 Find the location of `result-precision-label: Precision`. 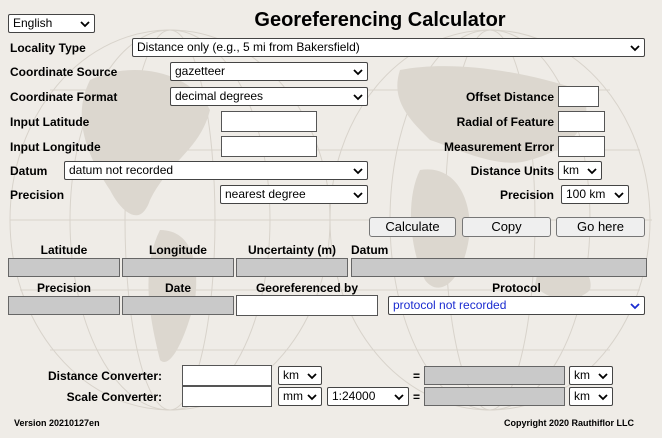

result-precision-label: Precision is located at coordinates (64, 288).